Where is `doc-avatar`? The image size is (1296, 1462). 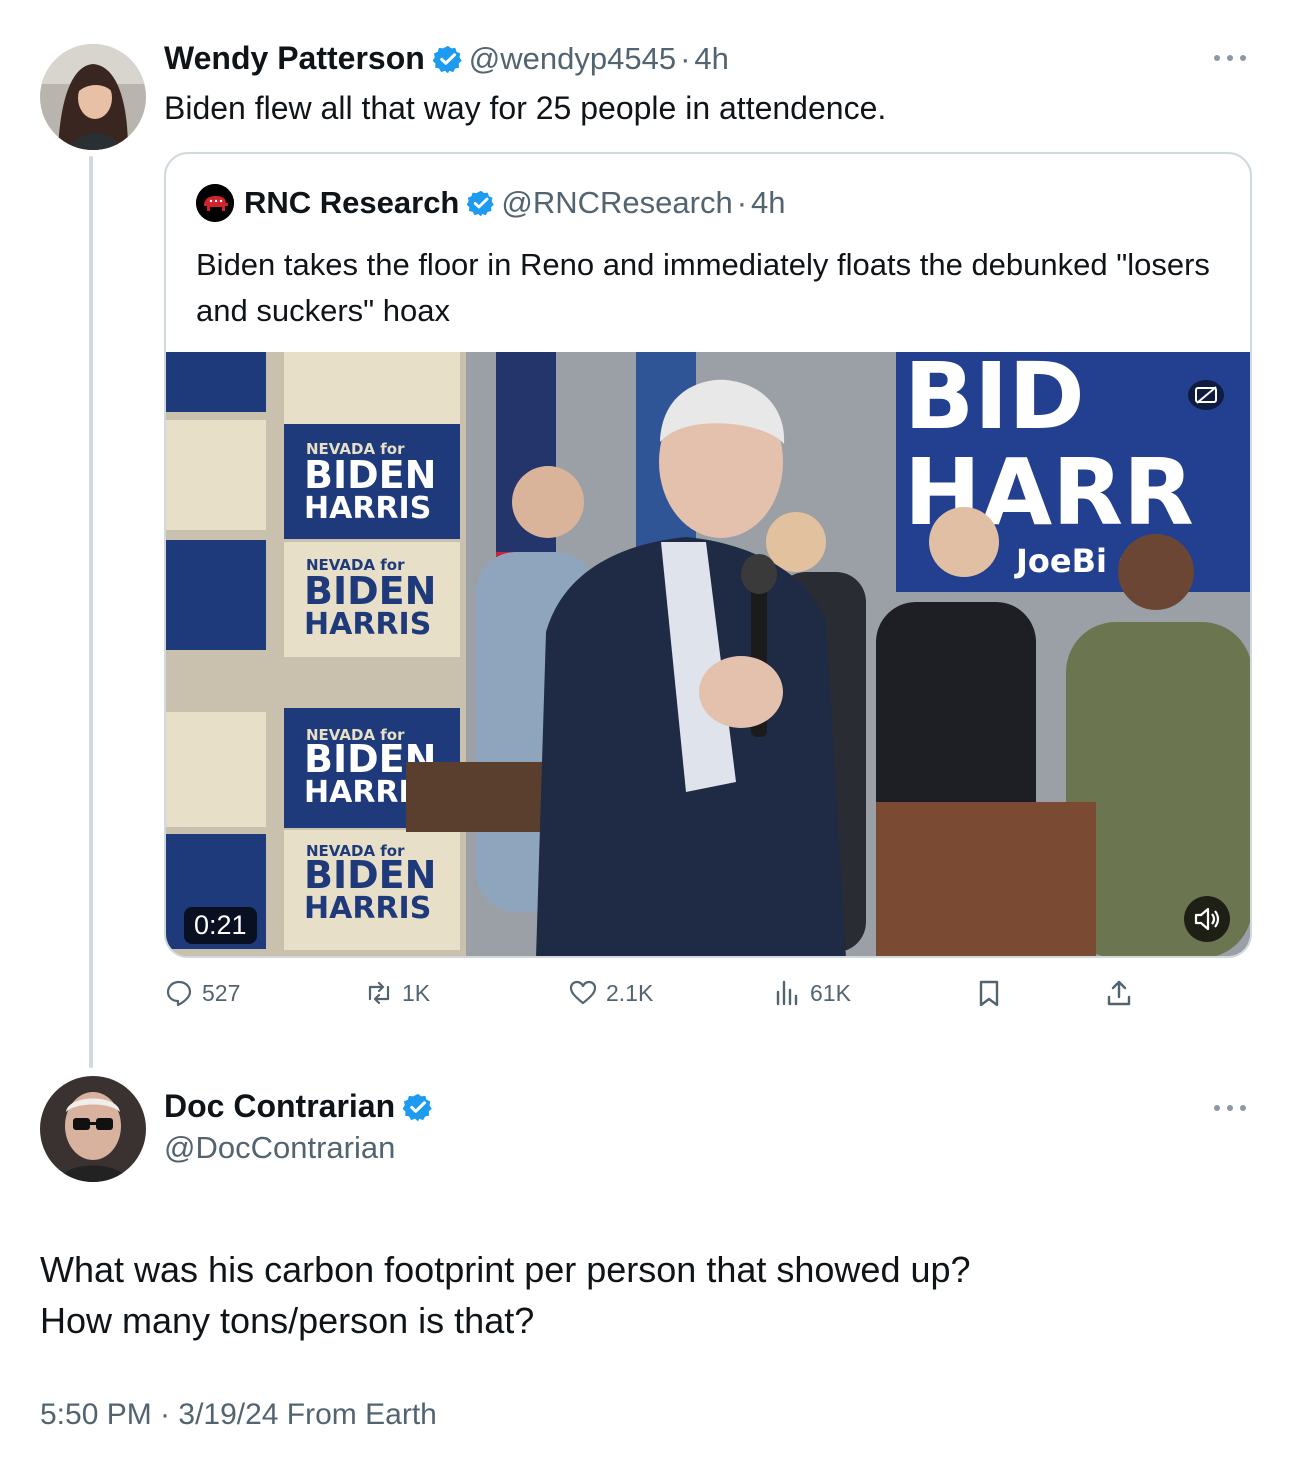 doc-avatar is located at coordinates (93, 1129).